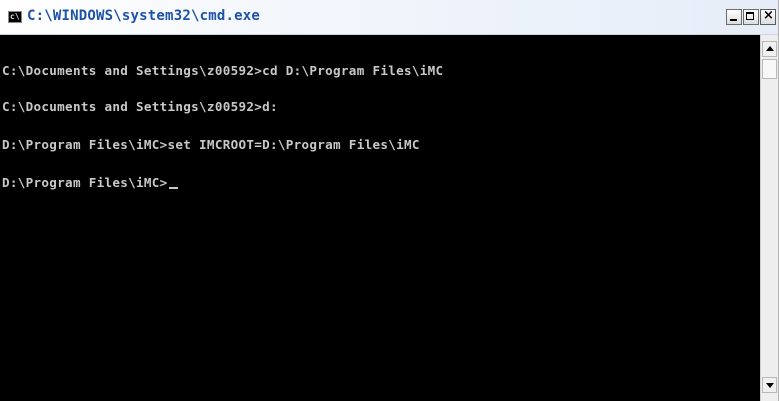 Image resolution: width=779 pixels, height=401 pixels. I want to click on window-title: C:\WINDOWS\system32\cmd.exe, so click(143, 16).